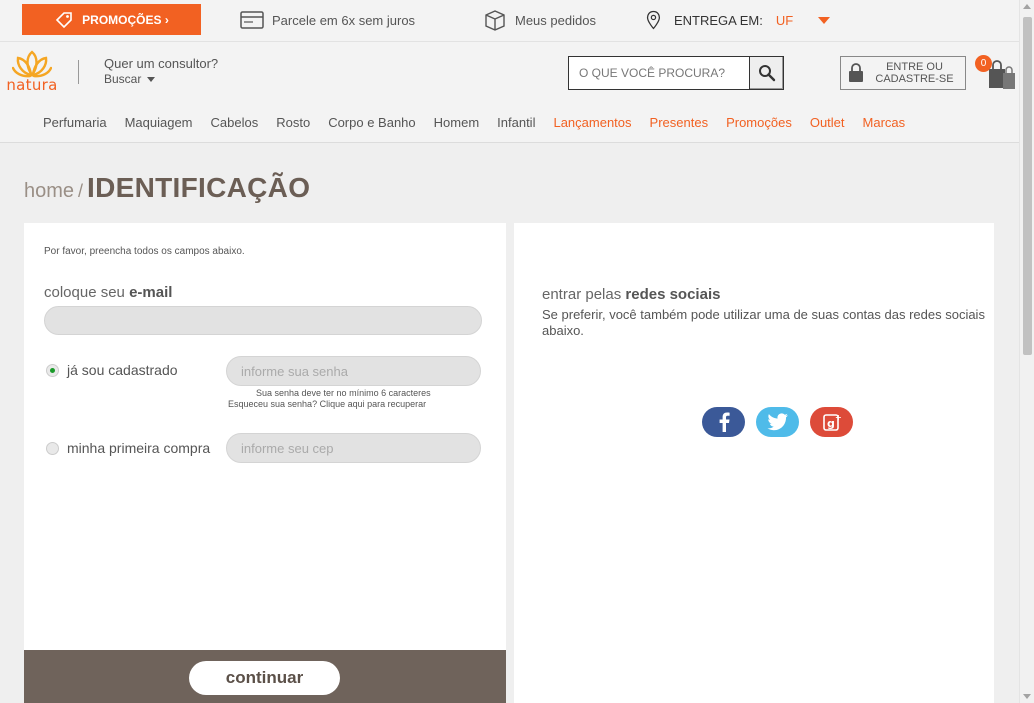 The image size is (1034, 703). What do you see at coordinates (914, 79) in the screenshot?
I see `login-line-2: CADASTRE-SE` at bounding box center [914, 79].